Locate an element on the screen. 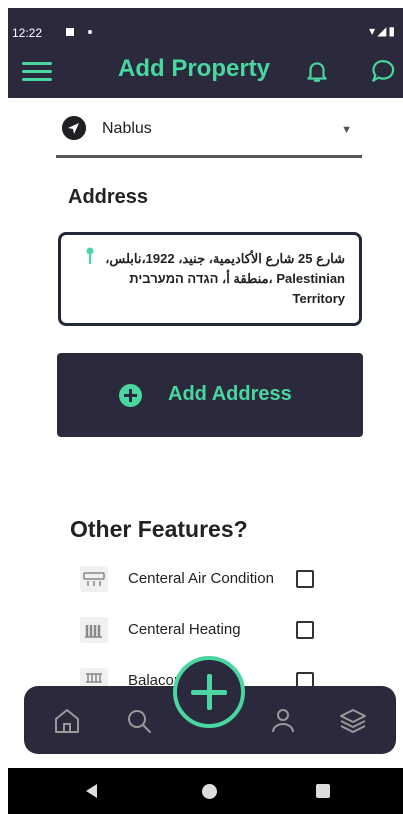 This screenshot has width=403, height=814. air-conditioner-icon is located at coordinates (94, 579).